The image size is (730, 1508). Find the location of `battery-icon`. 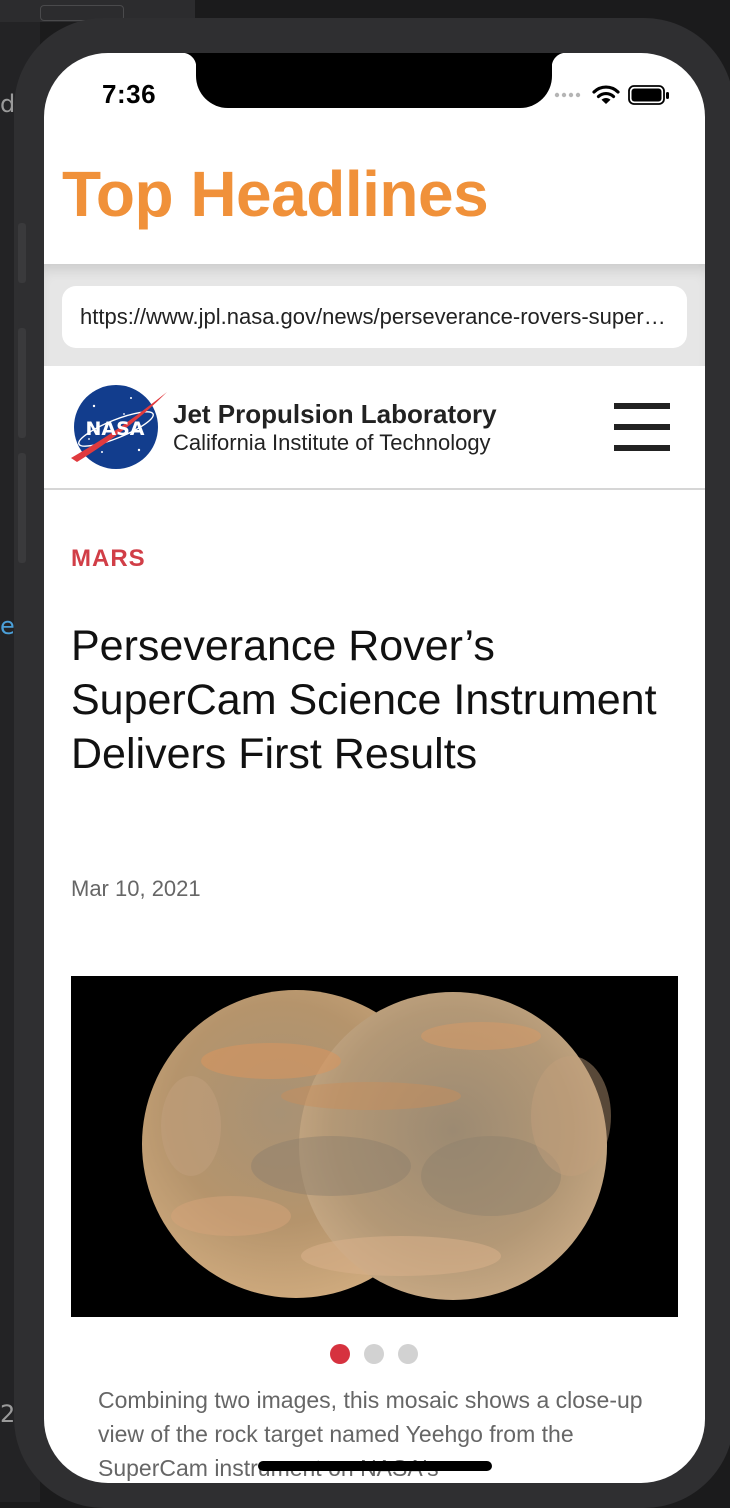

battery-icon is located at coordinates (648, 95).